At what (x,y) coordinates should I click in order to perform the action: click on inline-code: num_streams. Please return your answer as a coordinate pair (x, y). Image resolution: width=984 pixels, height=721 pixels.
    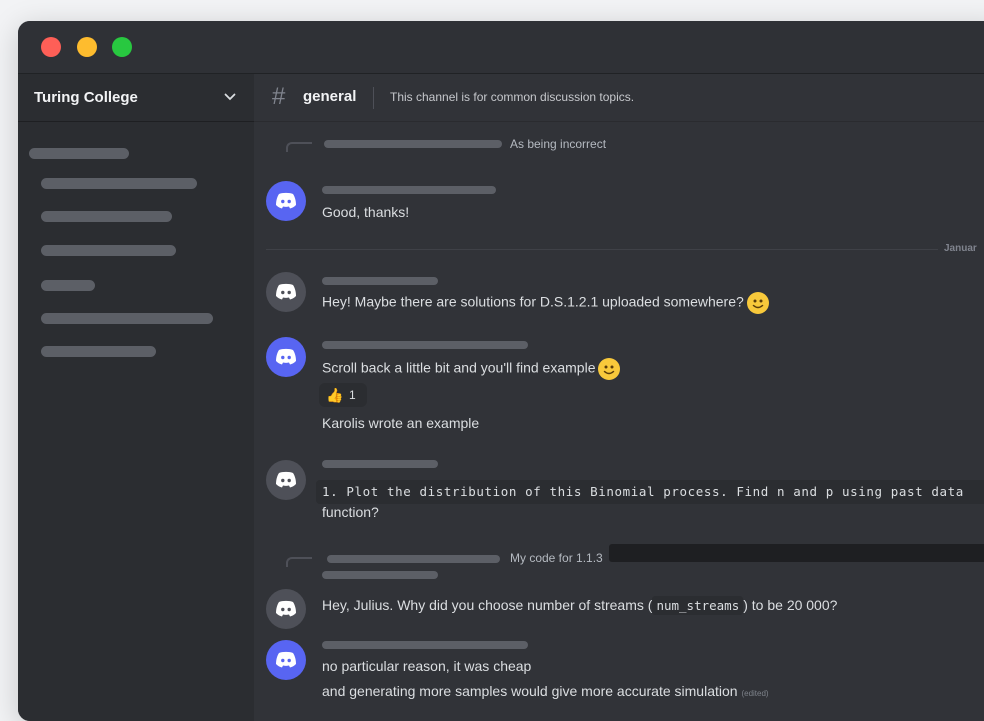
    Looking at the image, I should click on (698, 605).